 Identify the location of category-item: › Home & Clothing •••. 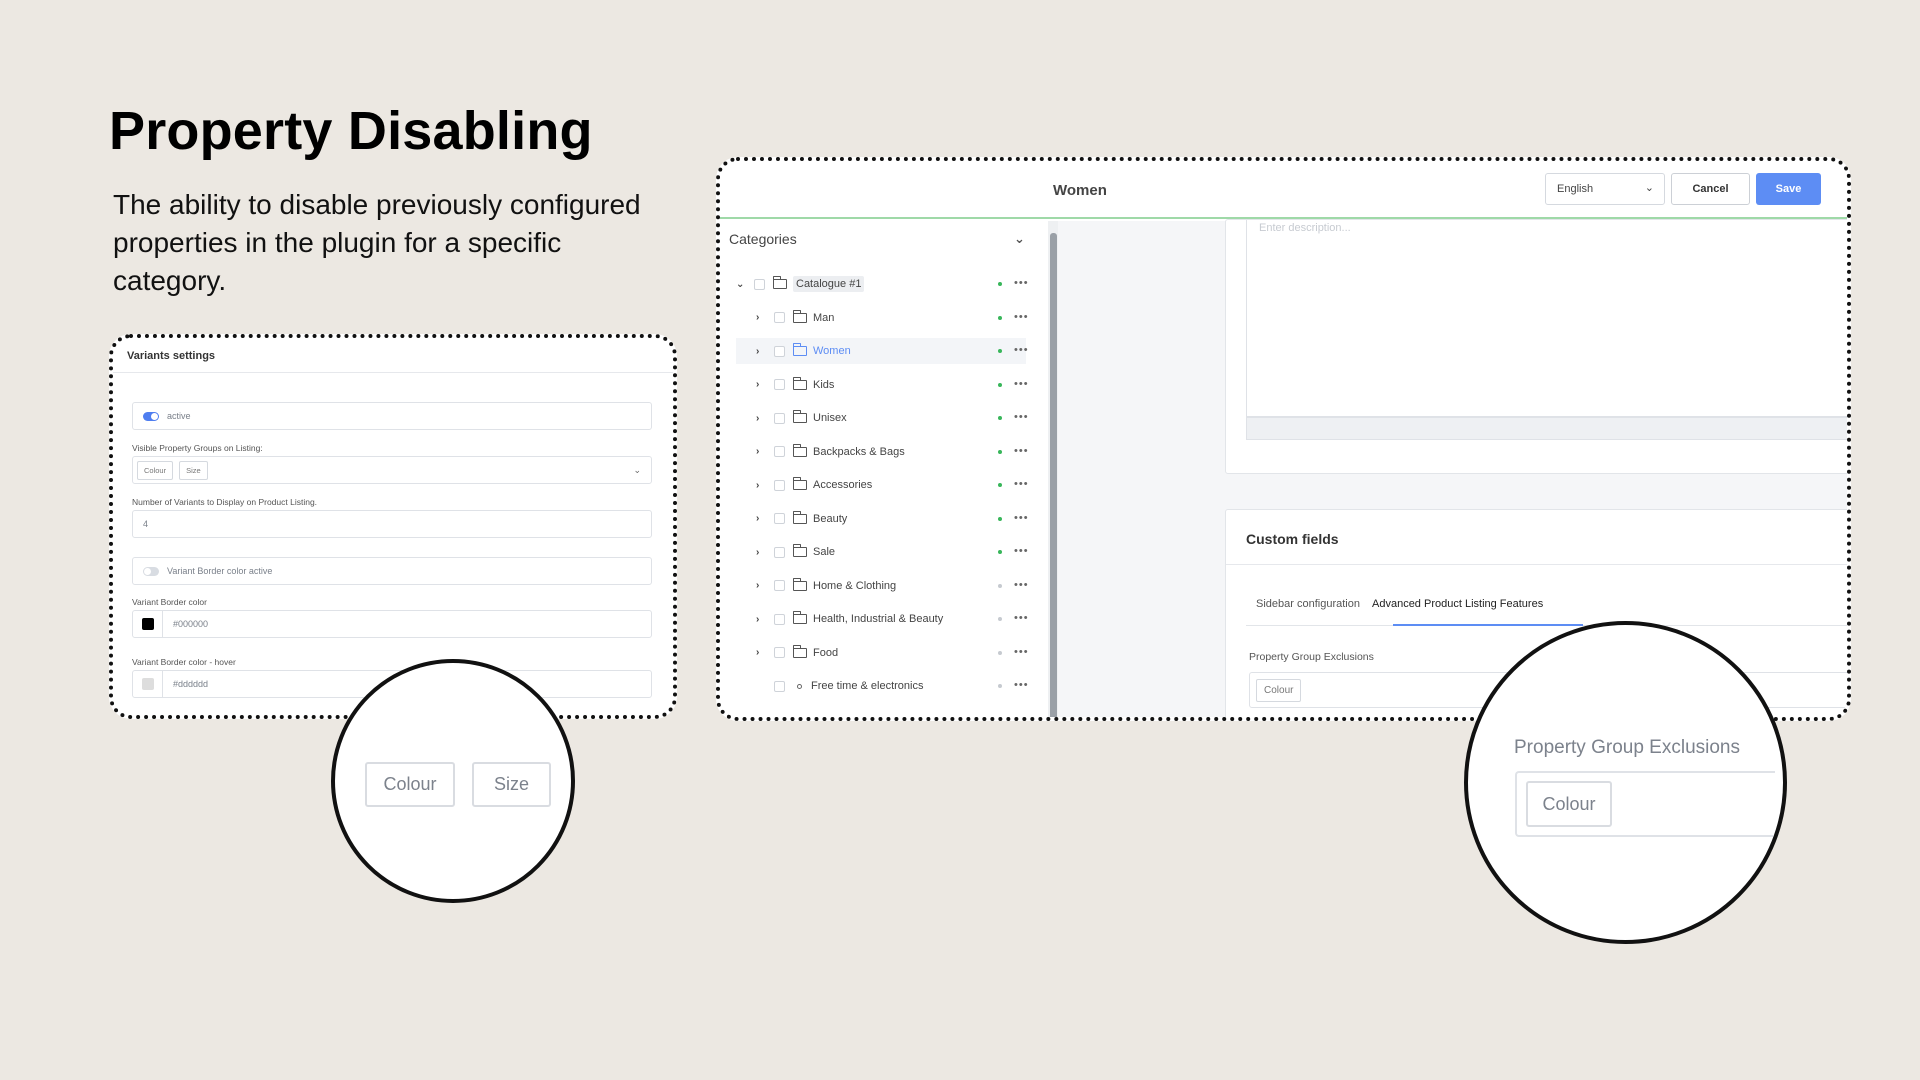
(882, 586).